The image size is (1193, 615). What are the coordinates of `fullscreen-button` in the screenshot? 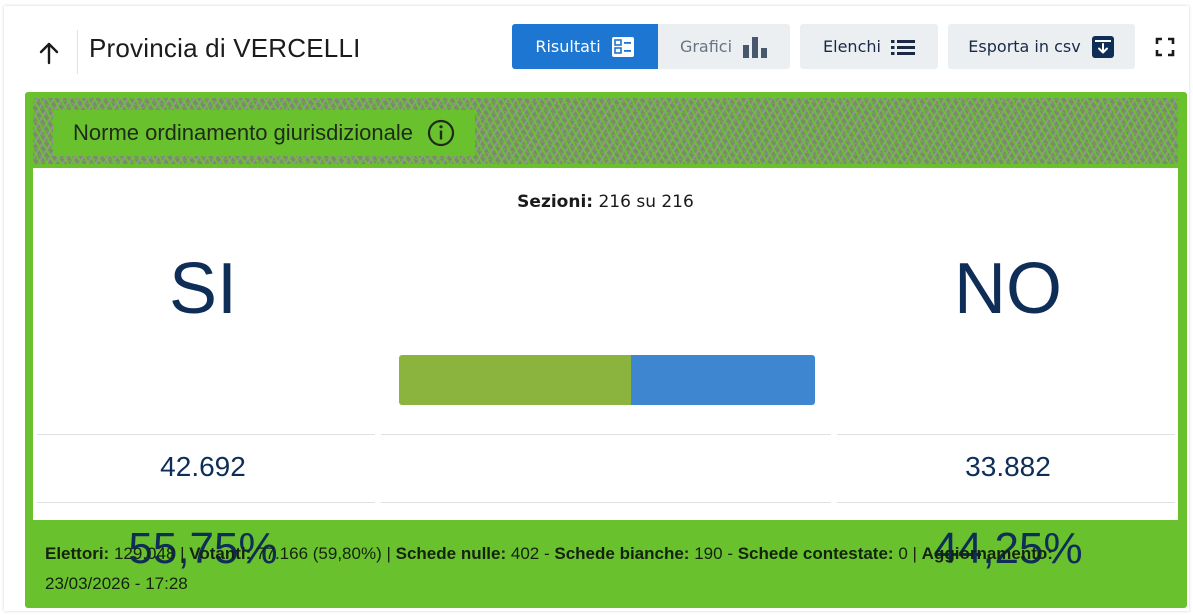 It's located at (1165, 47).